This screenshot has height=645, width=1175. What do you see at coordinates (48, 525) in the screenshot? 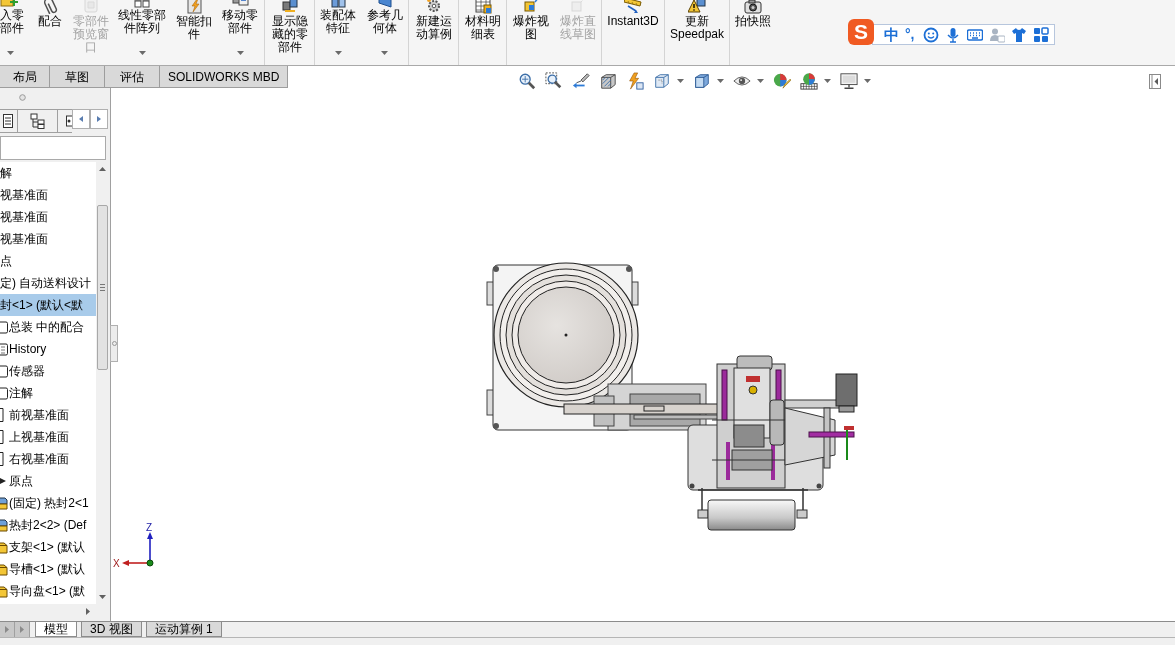
I see `tree-item: 热封2<2> (Def` at bounding box center [48, 525].